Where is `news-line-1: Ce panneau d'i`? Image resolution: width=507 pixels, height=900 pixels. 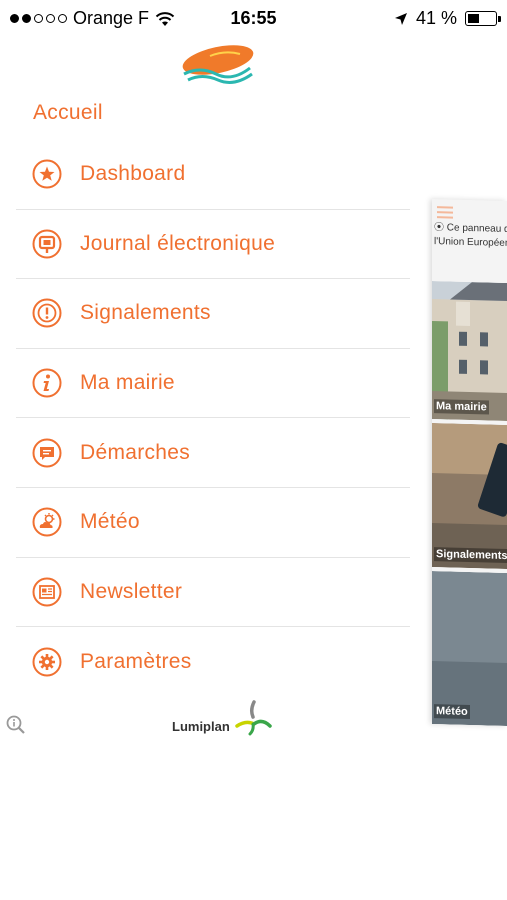
news-line-1: Ce panneau d'i is located at coordinates (476, 229).